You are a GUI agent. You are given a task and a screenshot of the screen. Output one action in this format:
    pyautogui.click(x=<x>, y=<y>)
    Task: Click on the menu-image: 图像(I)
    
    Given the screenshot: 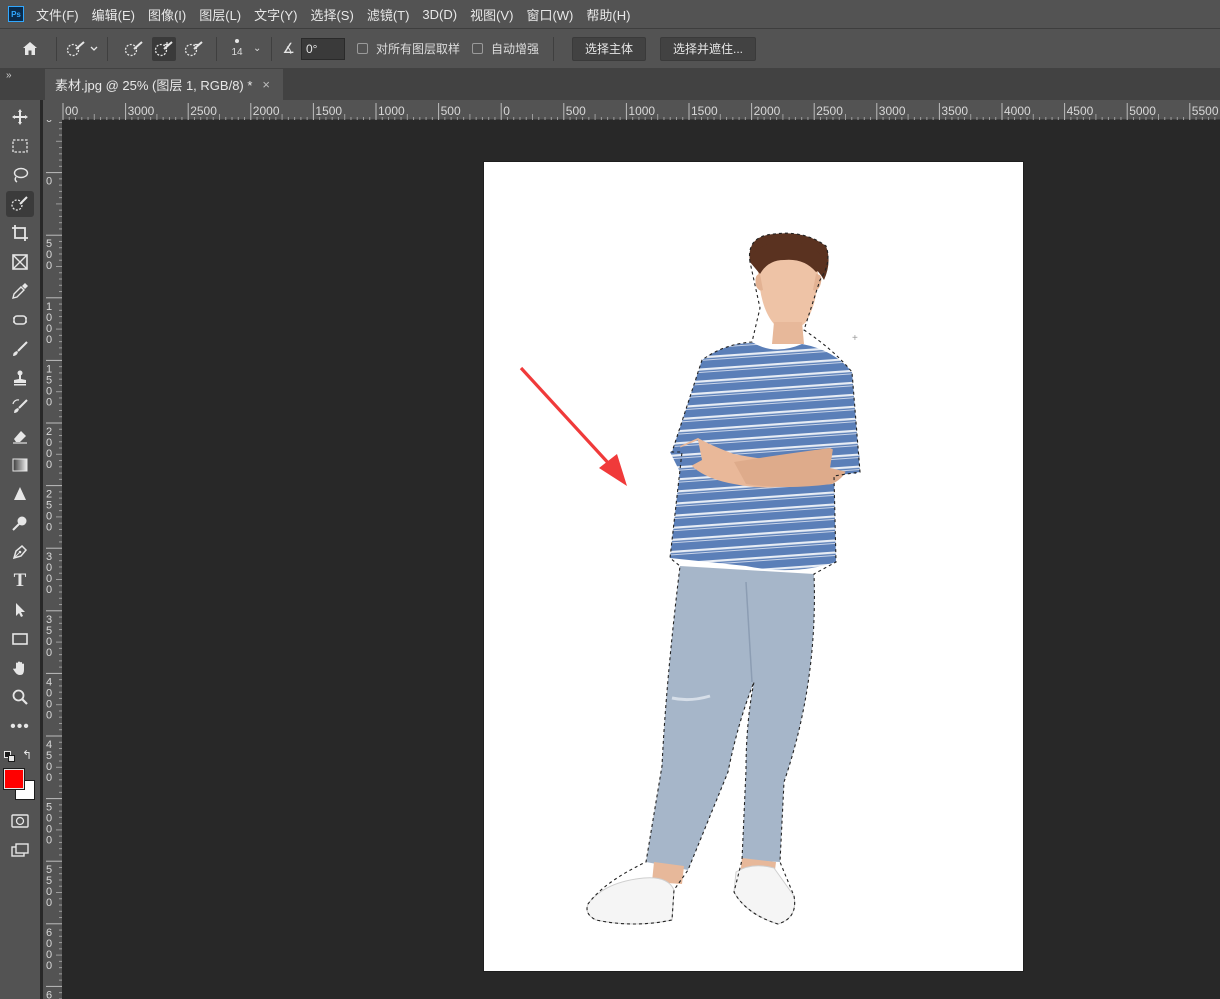 What is the action you would take?
    pyautogui.click(x=167, y=14)
    